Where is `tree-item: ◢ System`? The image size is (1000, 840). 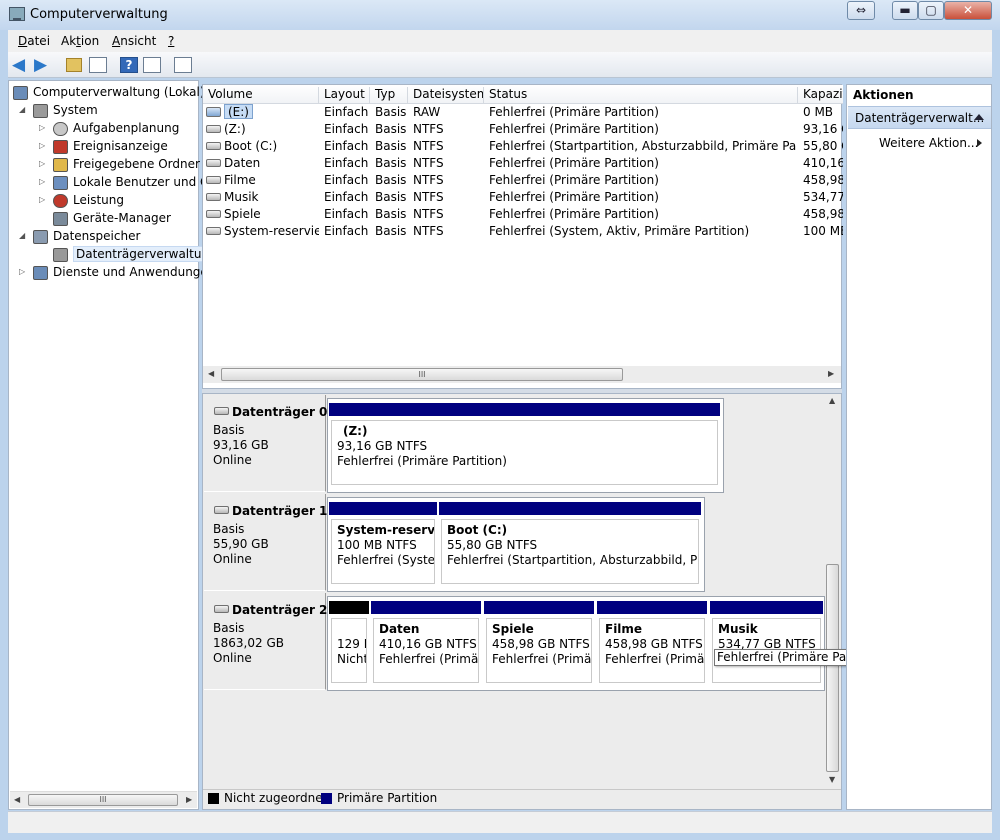 tree-item: ◢ System is located at coordinates (103, 111).